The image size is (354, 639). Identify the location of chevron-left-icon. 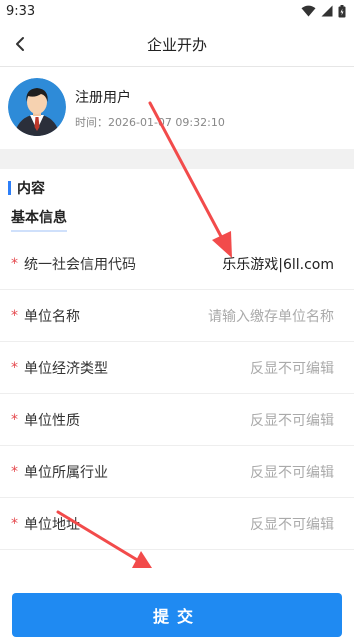
(20, 44).